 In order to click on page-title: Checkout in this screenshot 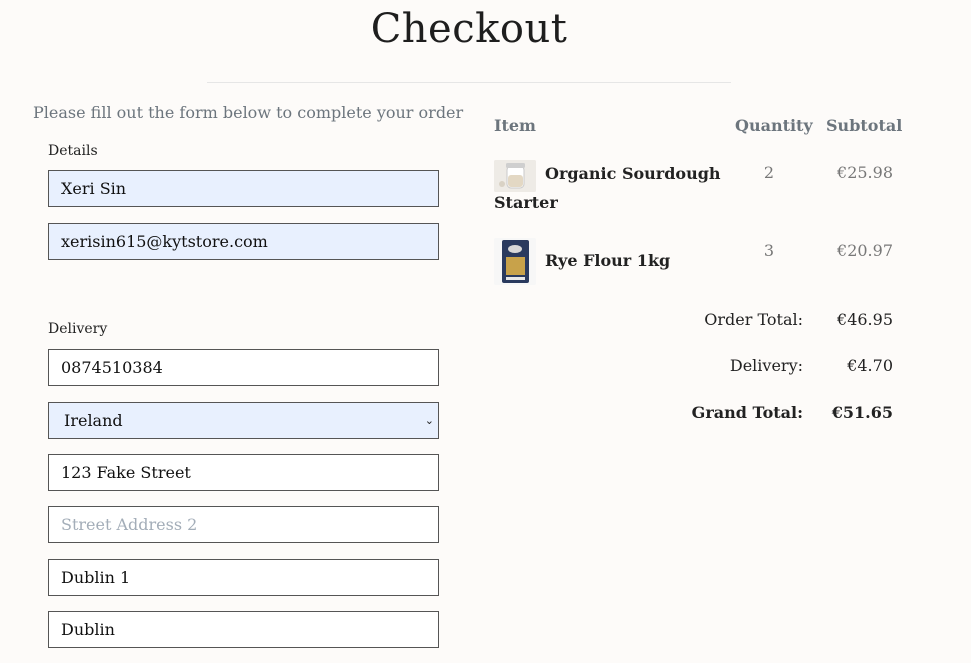, I will do `click(469, 29)`.